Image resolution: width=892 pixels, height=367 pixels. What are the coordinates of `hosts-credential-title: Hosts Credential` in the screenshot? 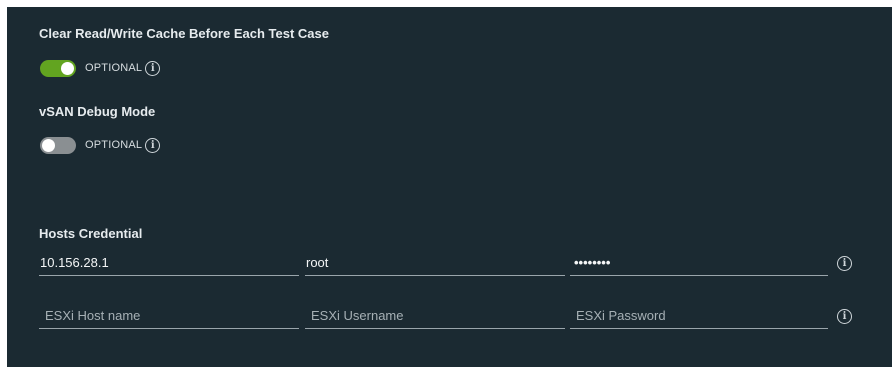 It's located at (91, 233).